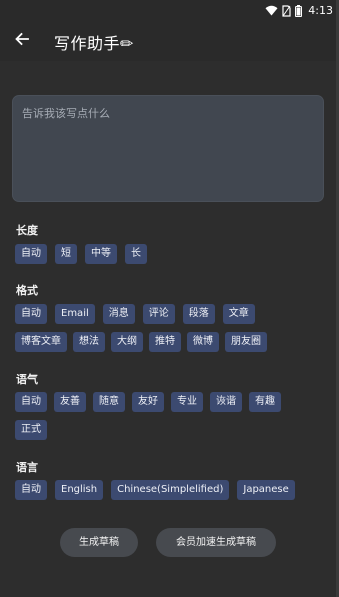  I want to click on format-option-blog-post: 博客文章, so click(41, 342).